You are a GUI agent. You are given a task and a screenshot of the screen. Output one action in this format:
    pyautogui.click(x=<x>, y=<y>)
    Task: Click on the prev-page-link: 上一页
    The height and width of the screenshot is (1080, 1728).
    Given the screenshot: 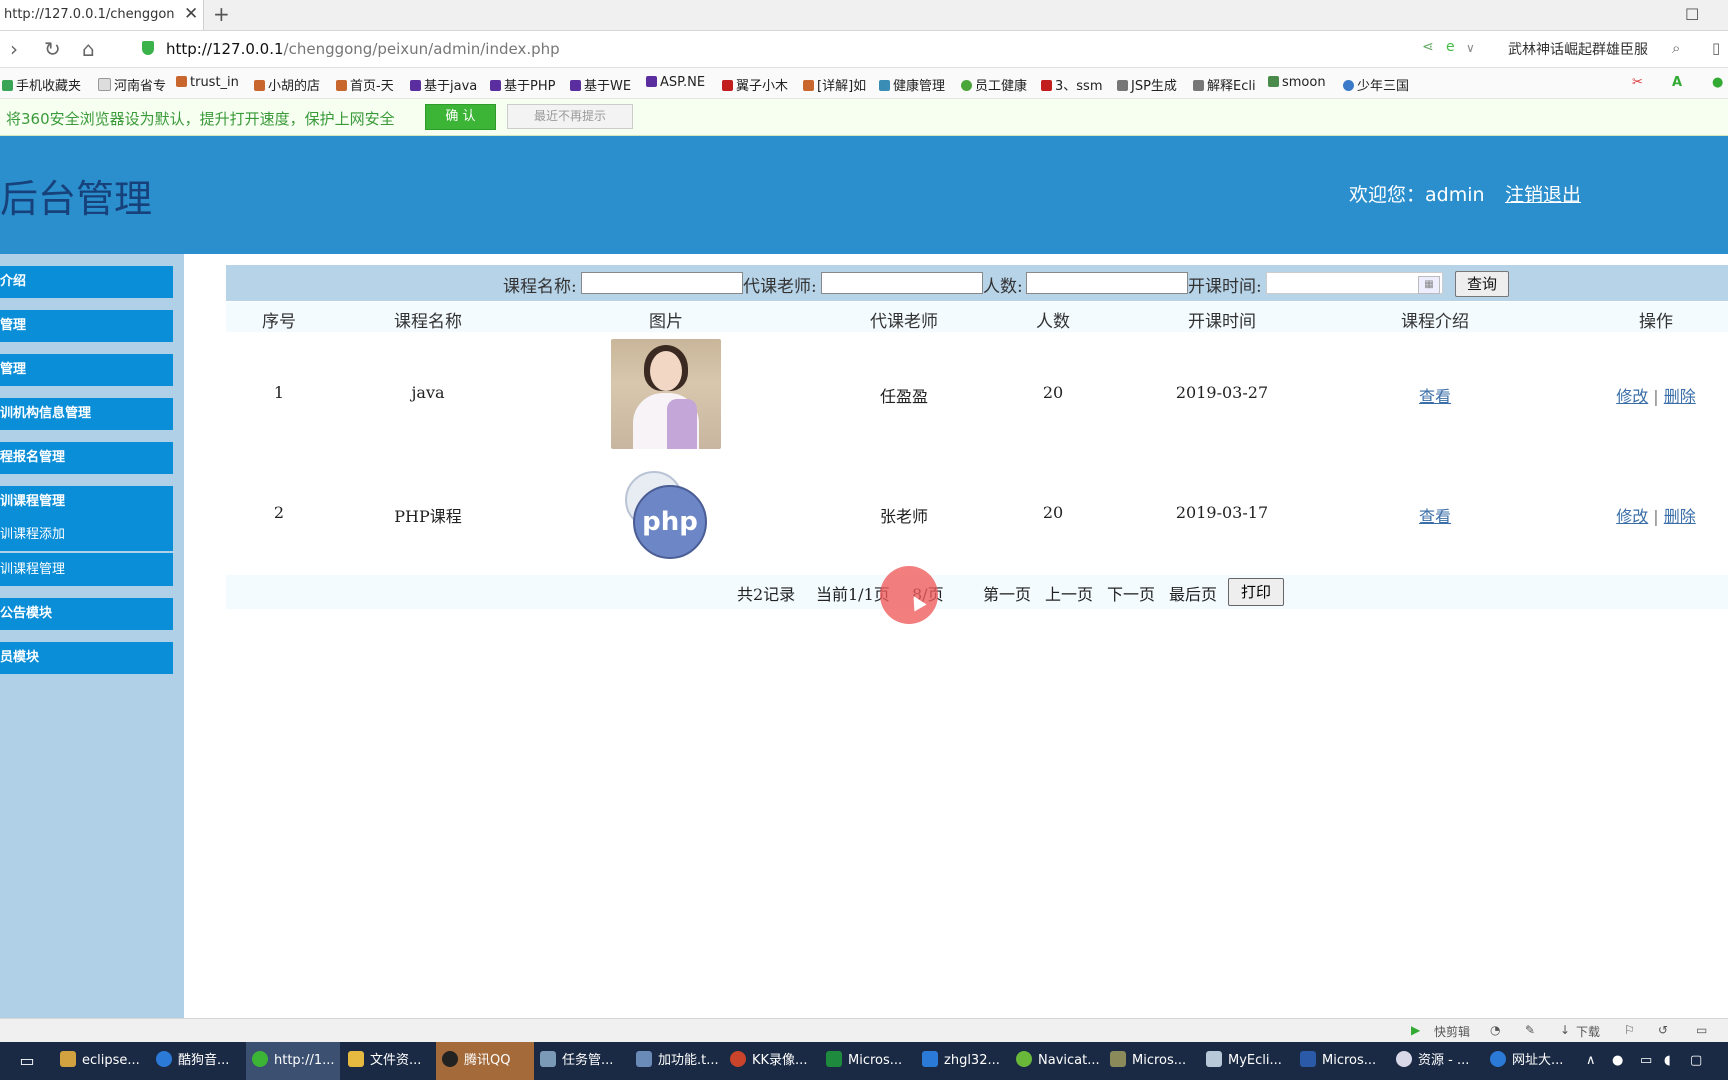 What is the action you would take?
    pyautogui.click(x=1069, y=593)
    